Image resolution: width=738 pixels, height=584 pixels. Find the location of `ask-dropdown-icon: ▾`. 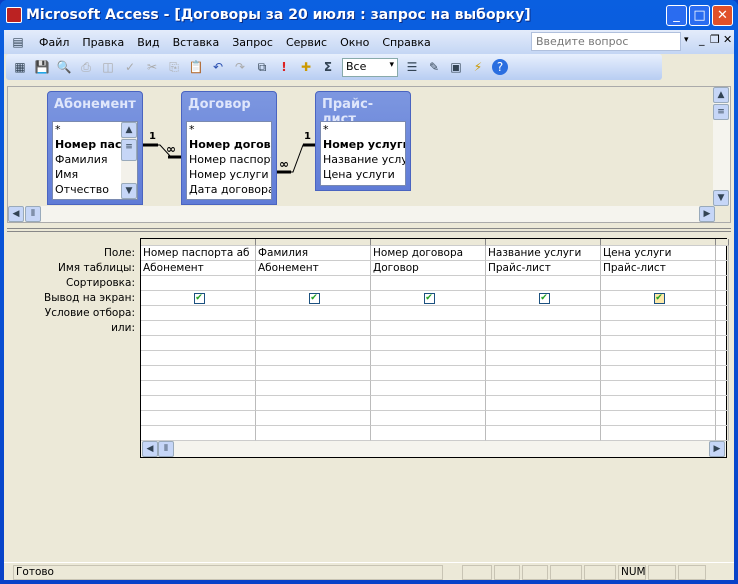

ask-dropdown-icon: ▾ is located at coordinates (686, 40).